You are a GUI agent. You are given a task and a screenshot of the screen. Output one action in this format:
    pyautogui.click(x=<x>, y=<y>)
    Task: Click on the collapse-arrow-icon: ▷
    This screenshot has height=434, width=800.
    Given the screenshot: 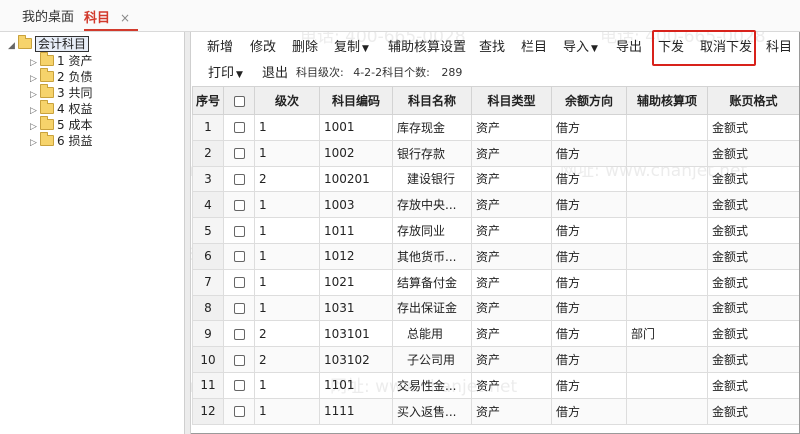 What is the action you would take?
    pyautogui.click(x=35, y=143)
    